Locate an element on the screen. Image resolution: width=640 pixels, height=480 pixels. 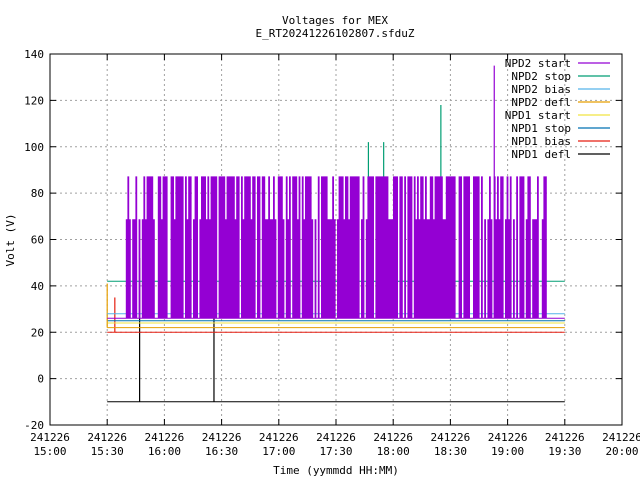
y-axis-label: Volt (V) is located at coordinates (10, 240).